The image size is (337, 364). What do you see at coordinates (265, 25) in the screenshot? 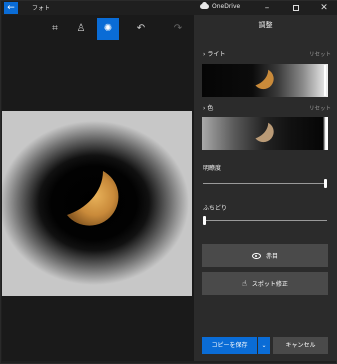
I see `panel-title: 調整` at bounding box center [265, 25].